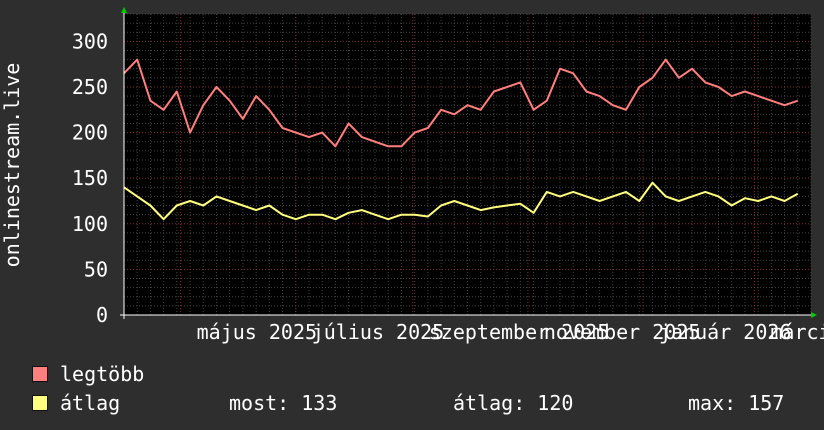 The image size is (824, 430). Describe the element at coordinates (90, 403) in the screenshot. I see `legend-label-atlag: átlag` at that location.